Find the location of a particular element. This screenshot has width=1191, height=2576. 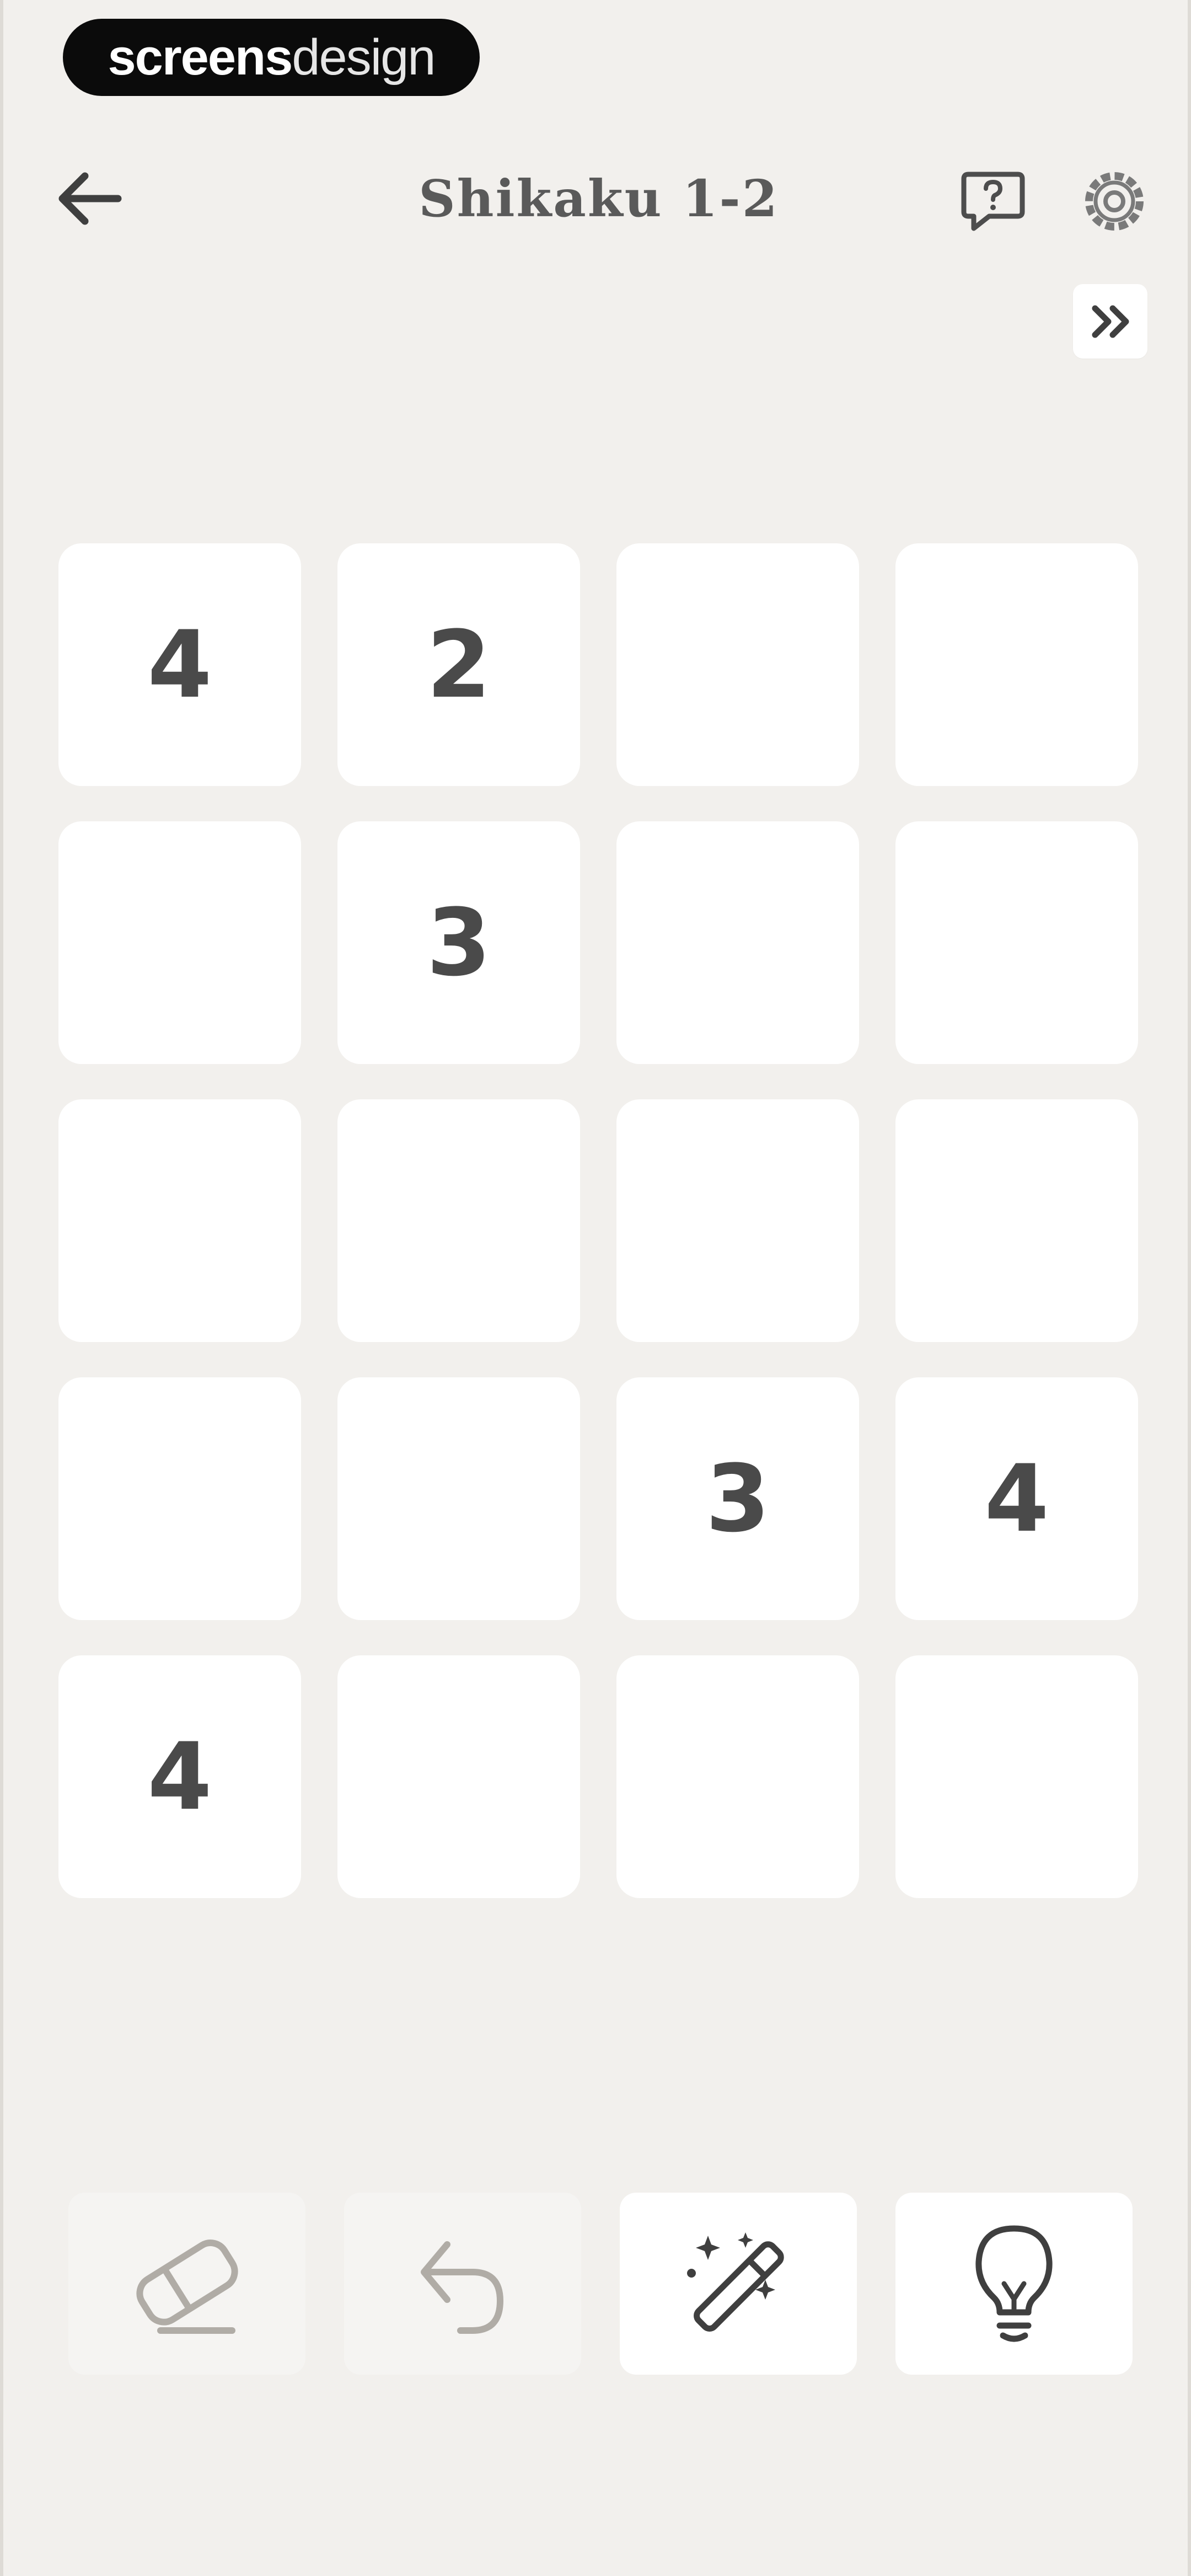

magic-wand-icon is located at coordinates (735, 2282).